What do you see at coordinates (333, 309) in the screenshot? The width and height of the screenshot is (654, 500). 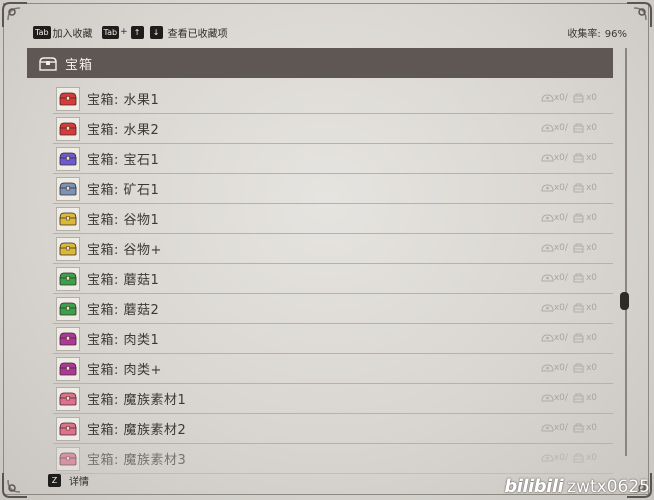 I see `list-item: 宝箱: 蘑菇2 x0/x0` at bounding box center [333, 309].